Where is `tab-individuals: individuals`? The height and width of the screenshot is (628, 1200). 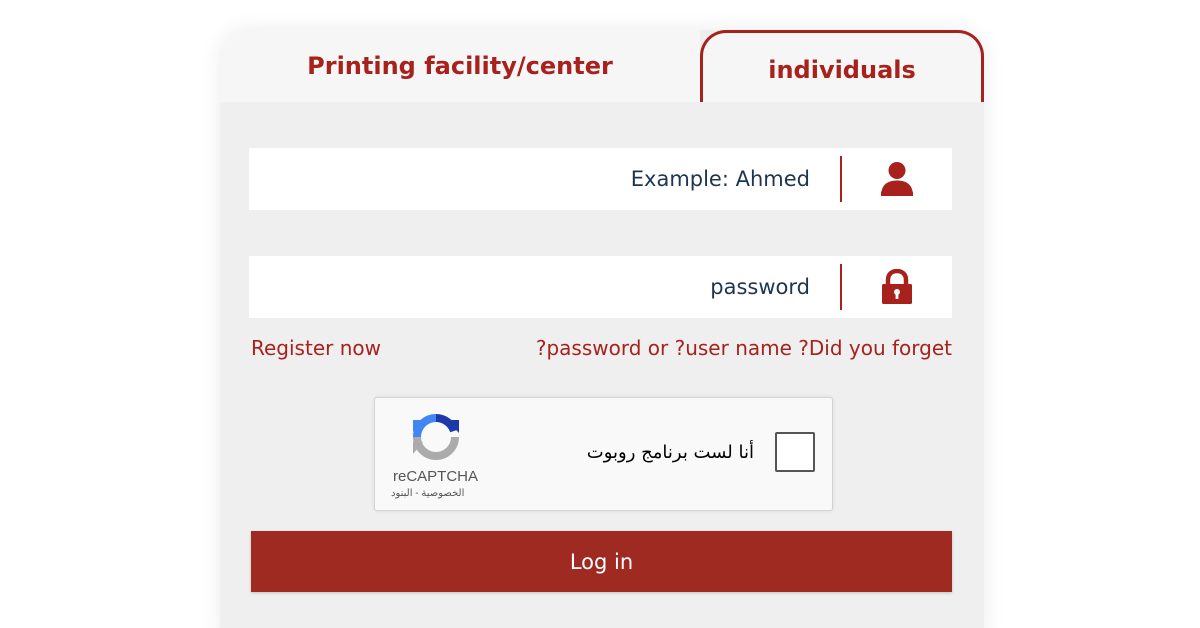
tab-individuals: individuals is located at coordinates (842, 66).